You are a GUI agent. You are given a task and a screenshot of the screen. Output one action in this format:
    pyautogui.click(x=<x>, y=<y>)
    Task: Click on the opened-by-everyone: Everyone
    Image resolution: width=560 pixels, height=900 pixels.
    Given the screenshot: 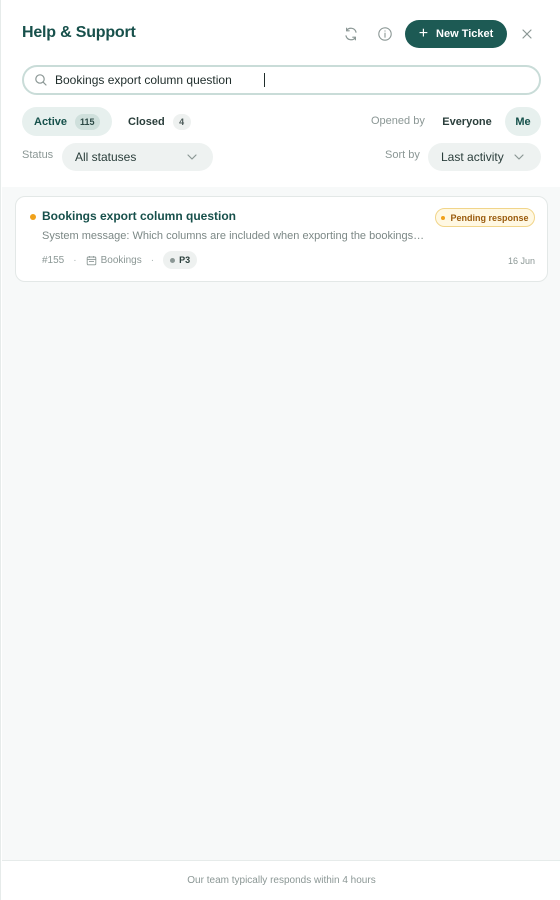 What is the action you would take?
    pyautogui.click(x=467, y=121)
    